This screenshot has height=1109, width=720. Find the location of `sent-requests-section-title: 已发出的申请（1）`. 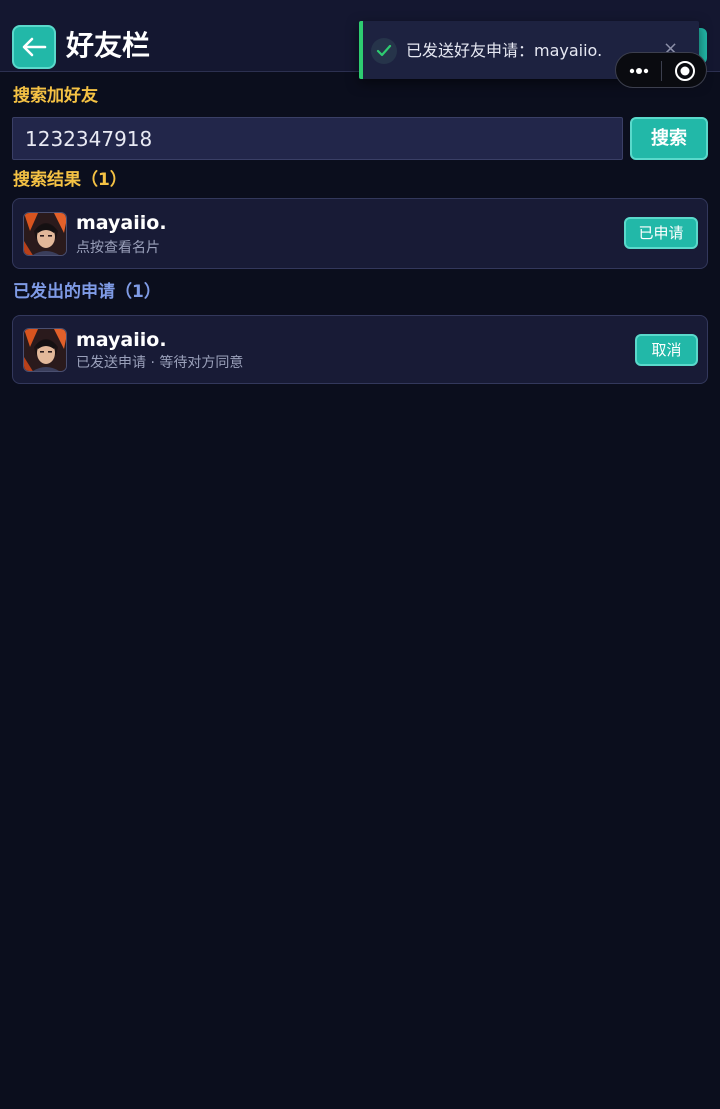

sent-requests-section-title: 已发出的申请（1） is located at coordinates (87, 292).